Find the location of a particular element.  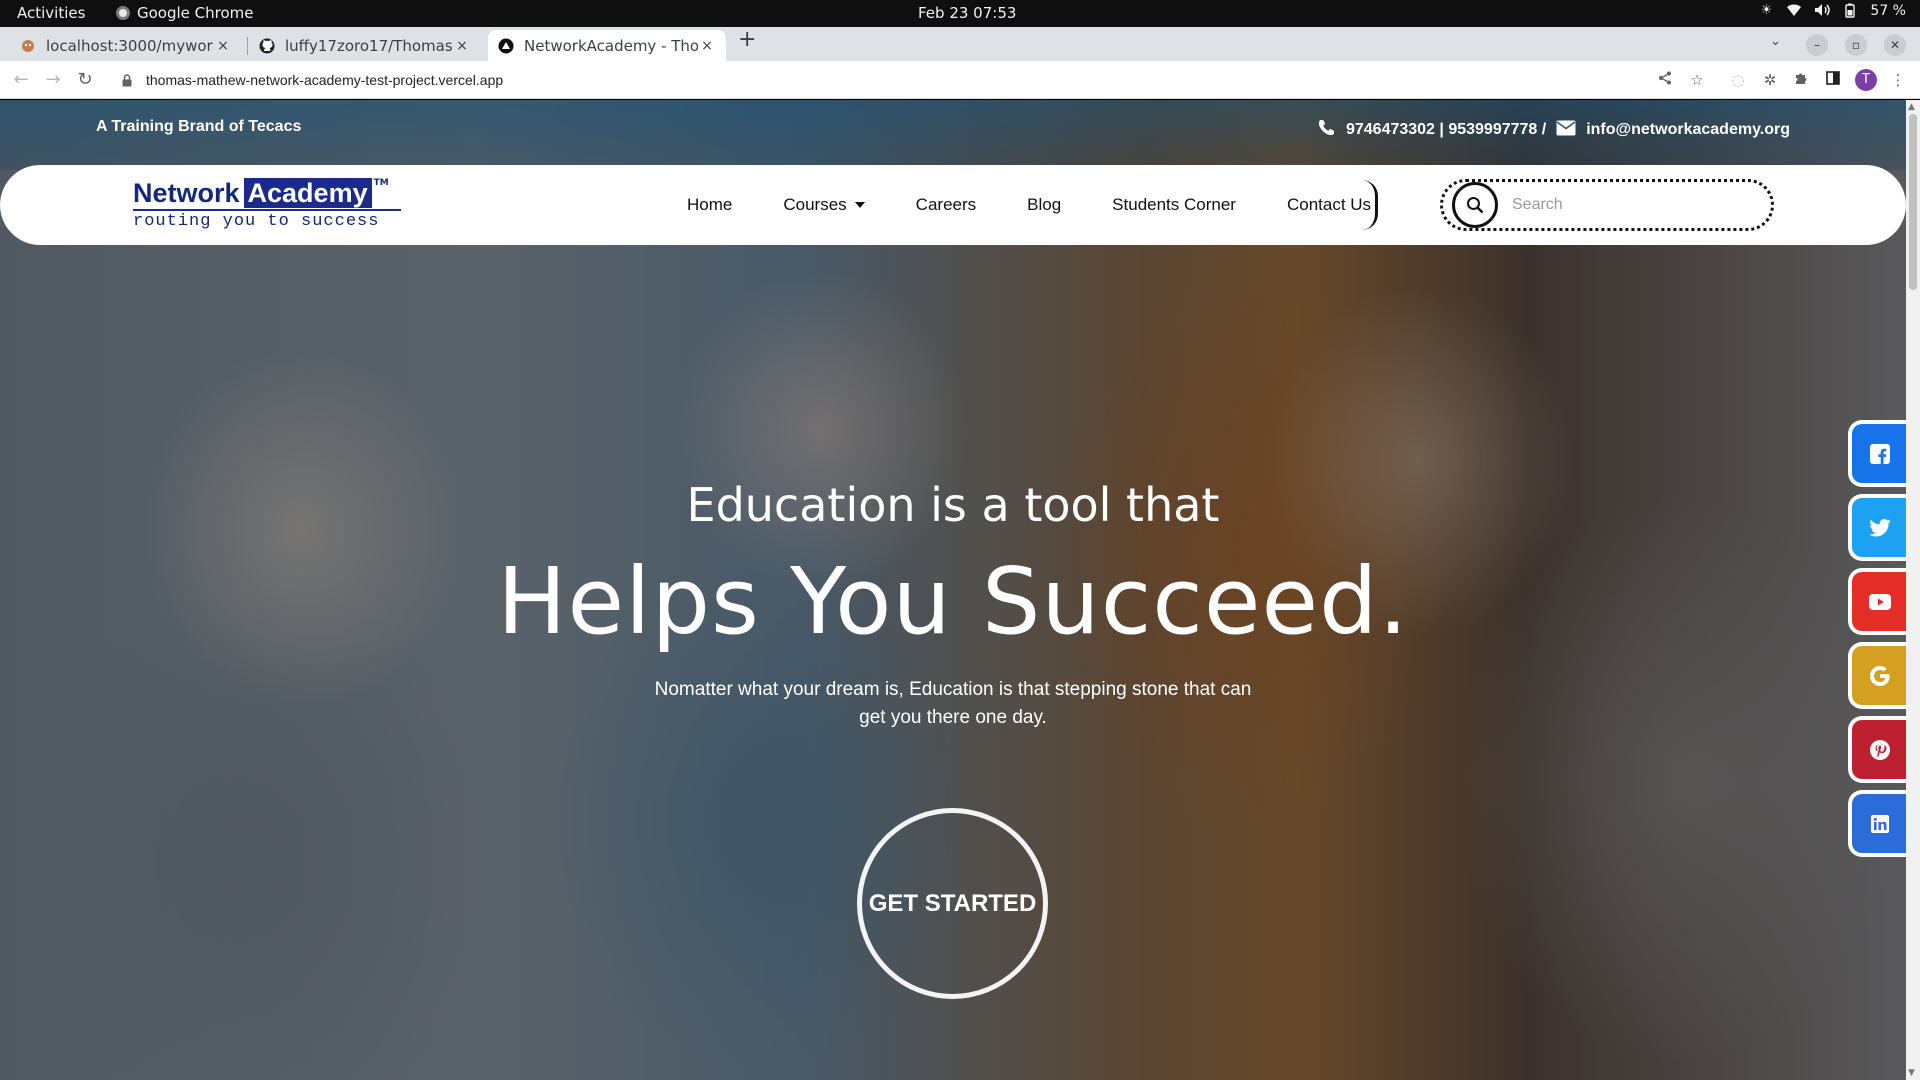

nav-divider is located at coordinates (1370, 205).